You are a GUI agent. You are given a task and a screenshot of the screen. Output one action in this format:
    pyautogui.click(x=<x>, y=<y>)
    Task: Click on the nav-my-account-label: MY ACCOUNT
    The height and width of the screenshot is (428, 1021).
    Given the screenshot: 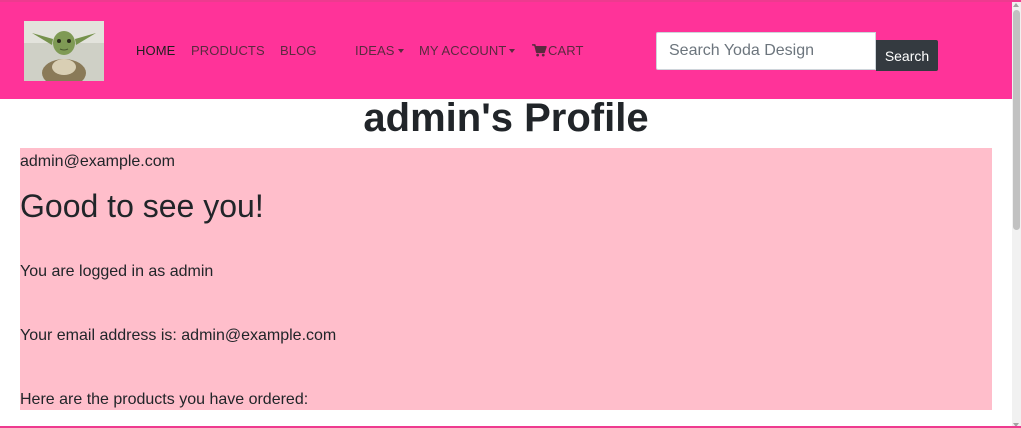 What is the action you would take?
    pyautogui.click(x=463, y=50)
    